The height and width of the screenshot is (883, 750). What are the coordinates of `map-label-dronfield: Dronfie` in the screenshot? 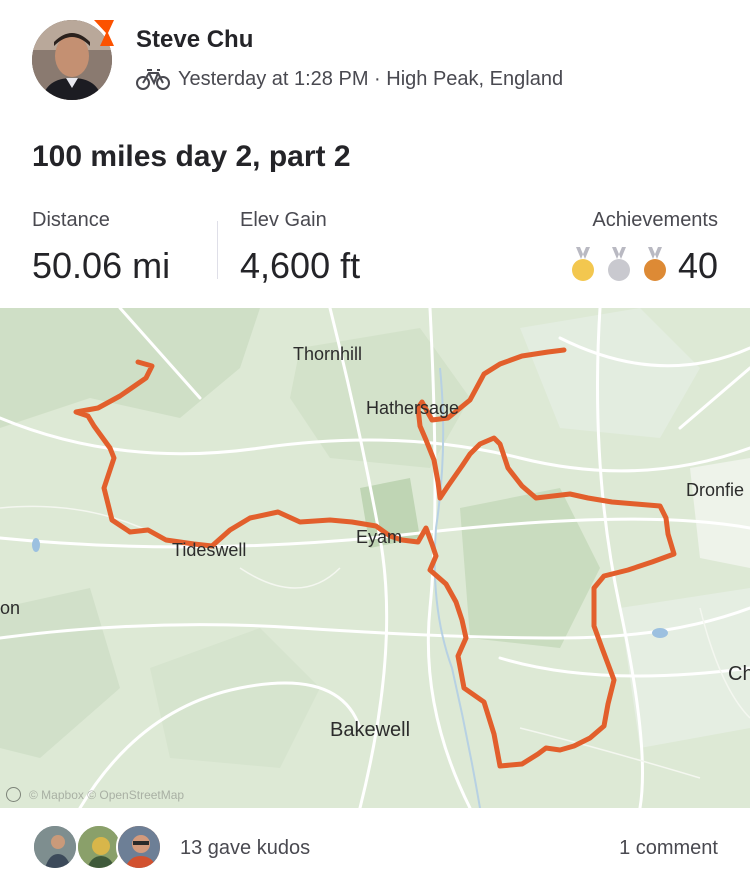 It's located at (715, 490).